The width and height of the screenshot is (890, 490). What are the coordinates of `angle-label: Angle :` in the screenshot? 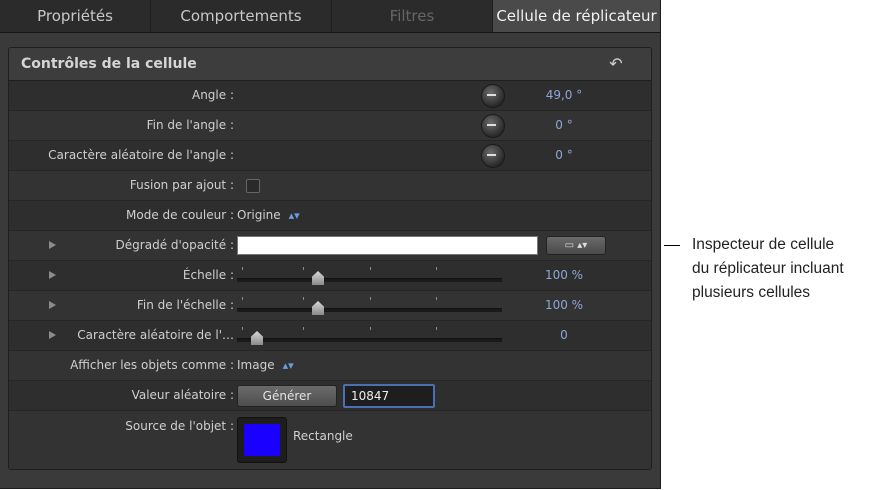 It's located at (212, 95).